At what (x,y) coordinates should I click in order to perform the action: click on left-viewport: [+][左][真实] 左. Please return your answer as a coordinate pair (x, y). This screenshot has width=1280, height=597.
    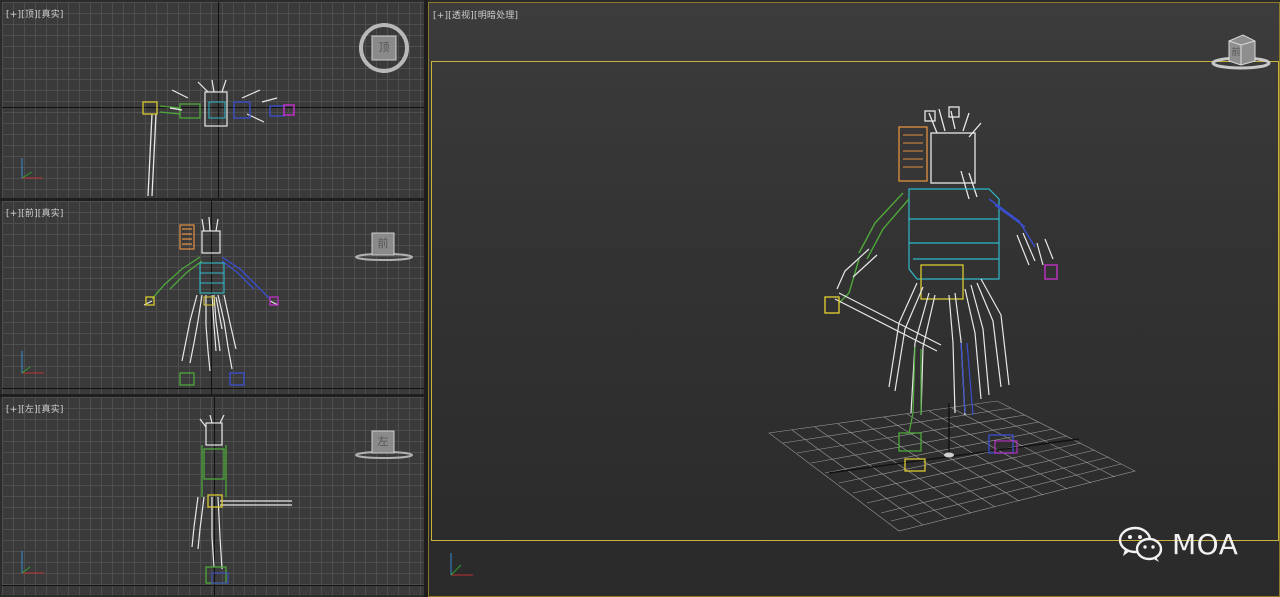
    Looking at the image, I should click on (213, 496).